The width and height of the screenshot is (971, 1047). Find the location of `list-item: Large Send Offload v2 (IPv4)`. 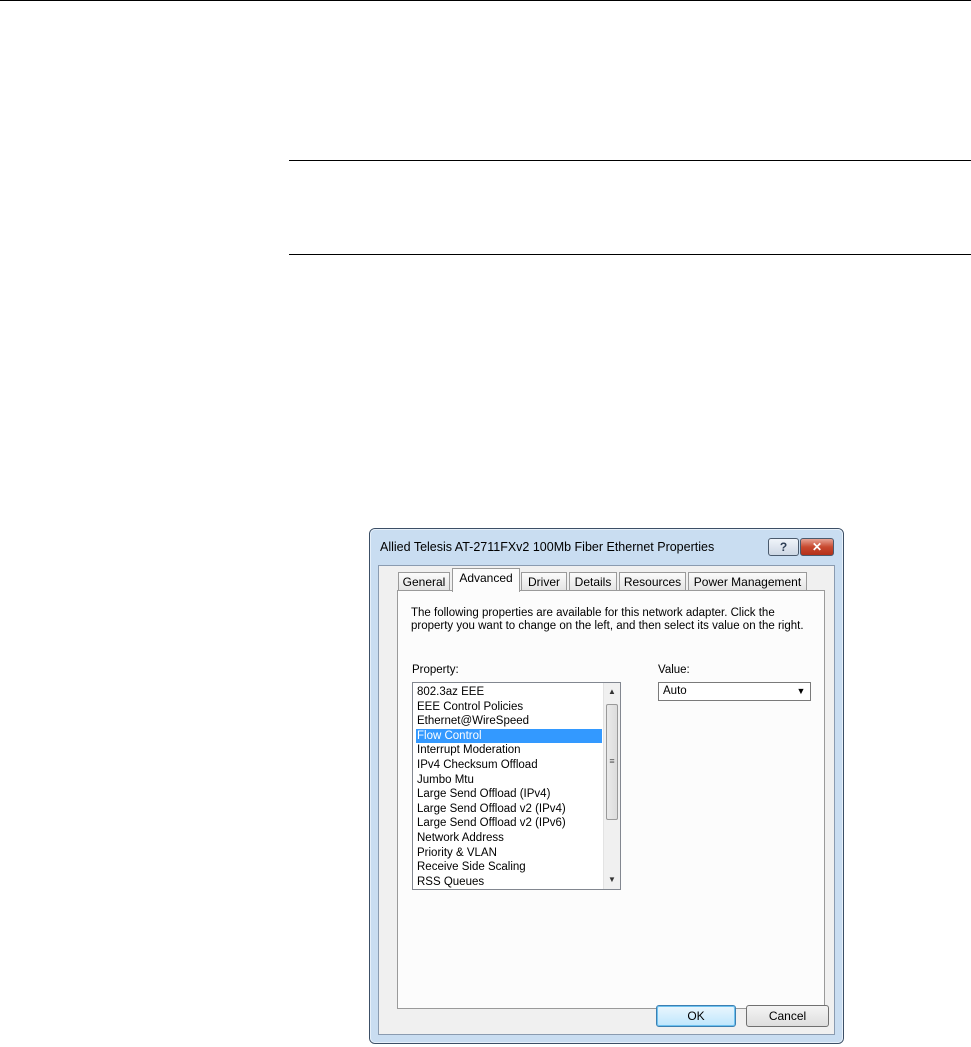

list-item: Large Send Offload v2 (IPv4) is located at coordinates (509, 809).